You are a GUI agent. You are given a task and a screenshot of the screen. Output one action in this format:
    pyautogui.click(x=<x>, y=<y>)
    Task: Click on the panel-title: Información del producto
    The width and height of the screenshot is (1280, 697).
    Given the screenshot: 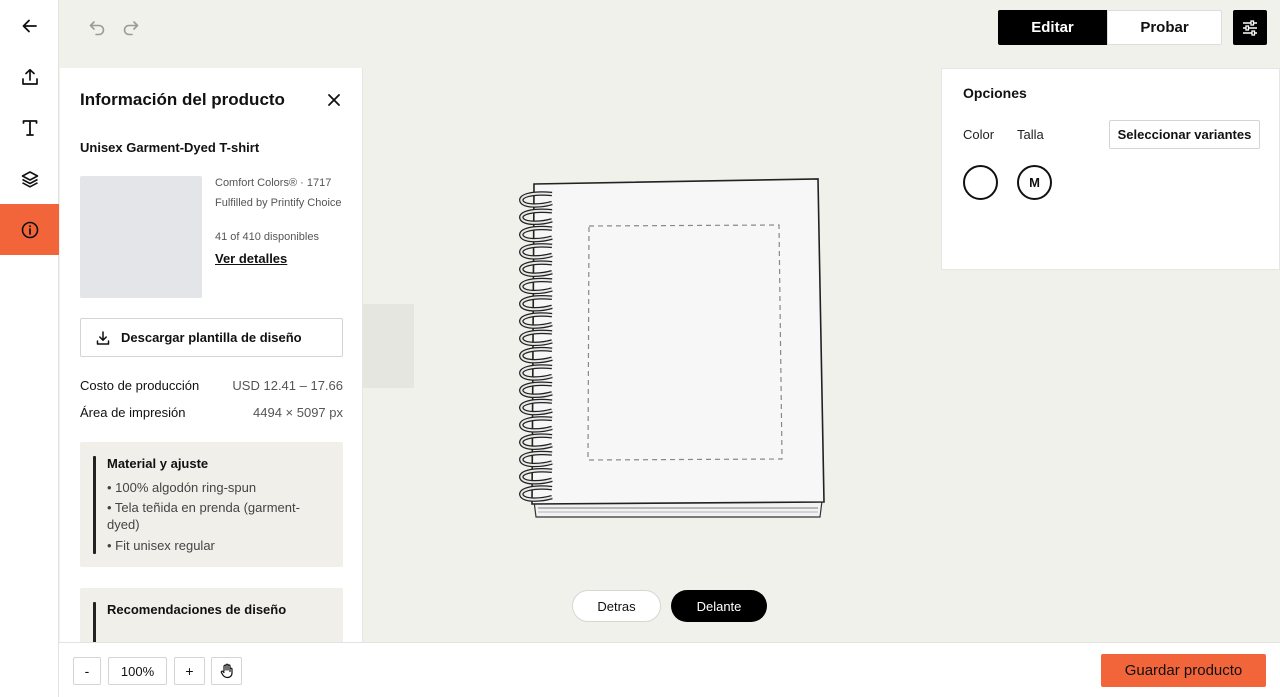 What is the action you would take?
    pyautogui.click(x=182, y=99)
    